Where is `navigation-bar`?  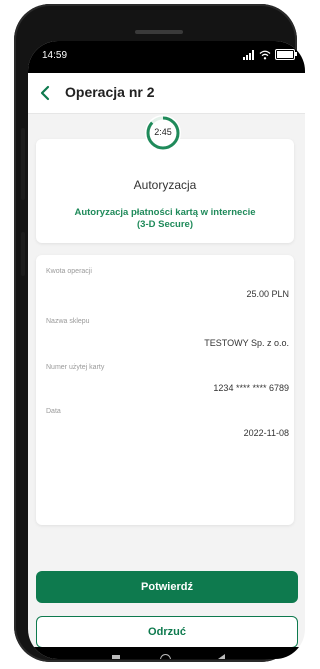 navigation-bar is located at coordinates (166, 653).